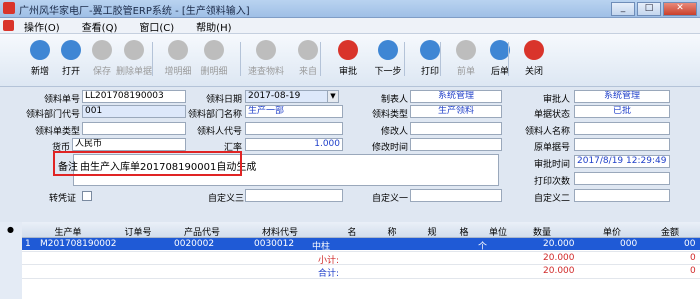 The height and width of the screenshot is (299, 700). Describe the element at coordinates (456, 96) in the screenshot. I see `maker-field: 系统管理` at that location.